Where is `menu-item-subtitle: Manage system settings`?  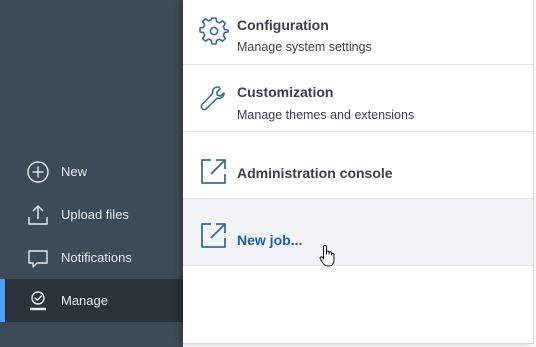
menu-item-subtitle: Manage system settings is located at coordinates (304, 47).